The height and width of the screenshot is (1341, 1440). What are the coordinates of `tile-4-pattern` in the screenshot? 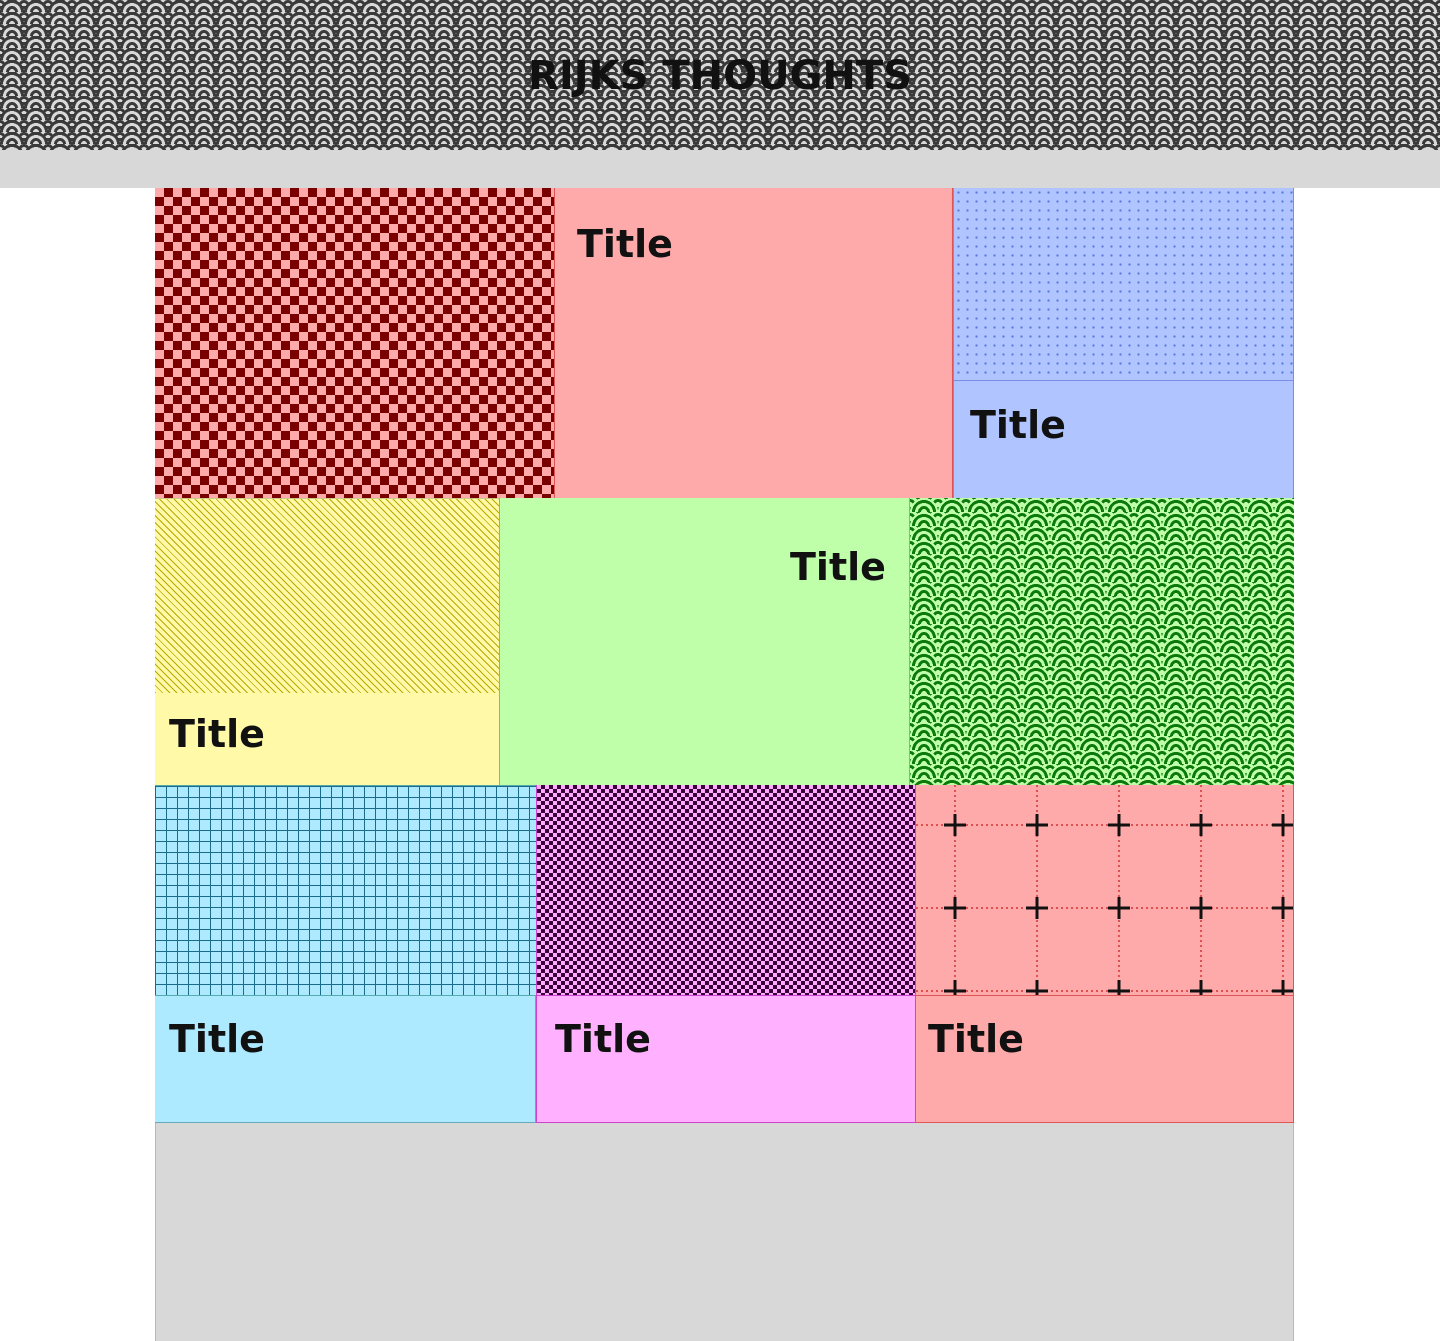 It's located at (327, 595).